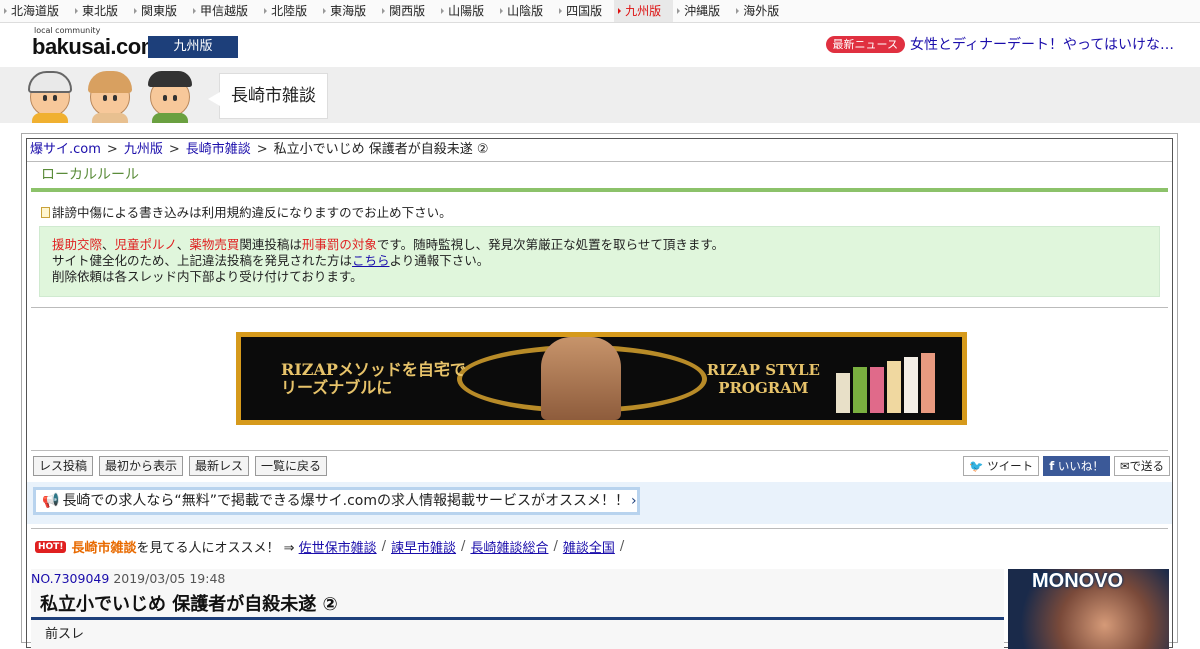 Image resolution: width=1200 pixels, height=649 pixels. I want to click on mascot-illustration, so click(112, 95).